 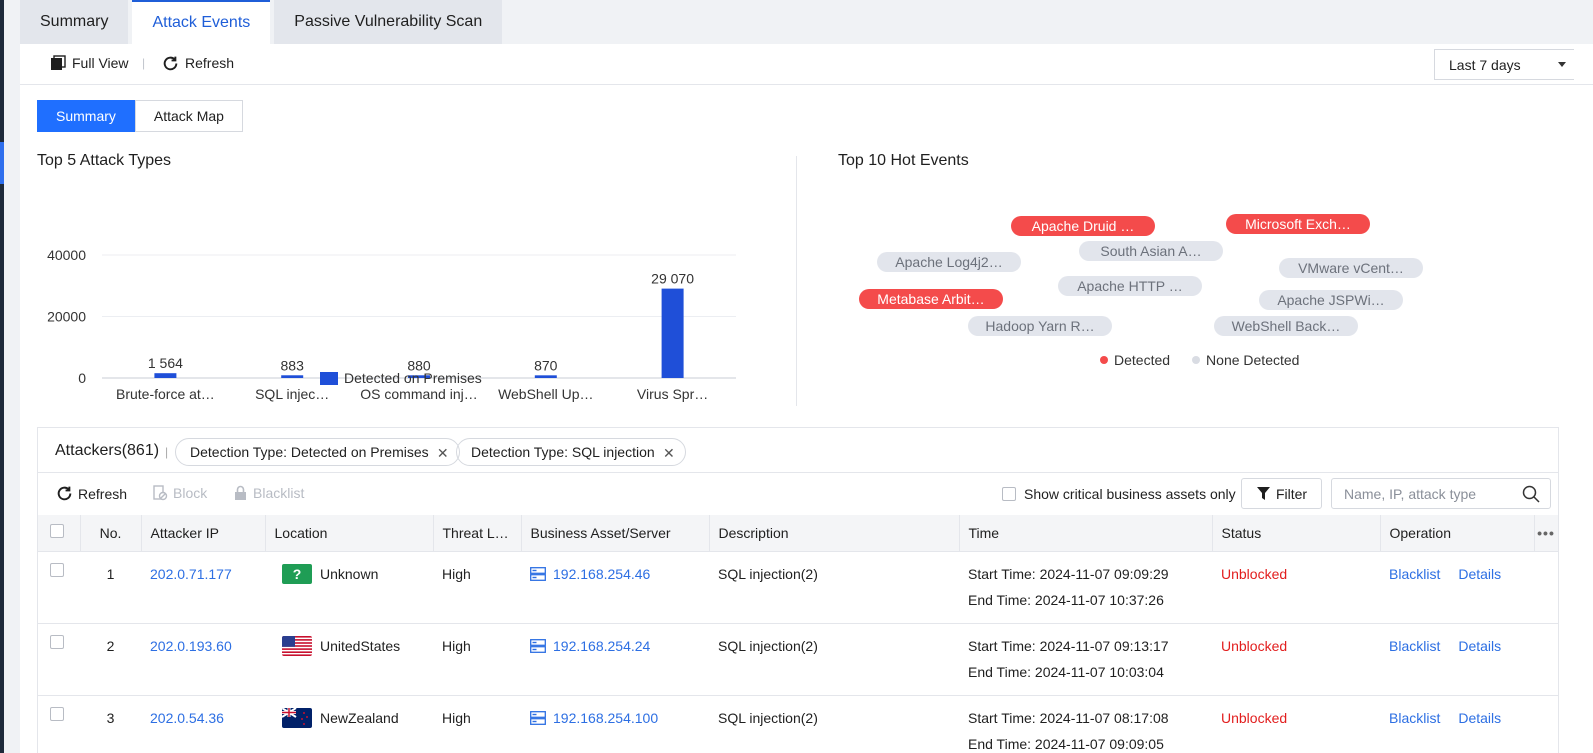 I want to click on asset-cell: 192.168.254.100, so click(x=615, y=724).